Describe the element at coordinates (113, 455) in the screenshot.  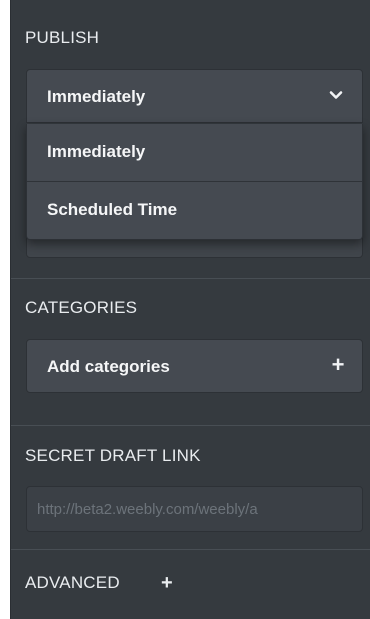
I see `secret-draft-link-title: SECRET DRAFT LINK` at that location.